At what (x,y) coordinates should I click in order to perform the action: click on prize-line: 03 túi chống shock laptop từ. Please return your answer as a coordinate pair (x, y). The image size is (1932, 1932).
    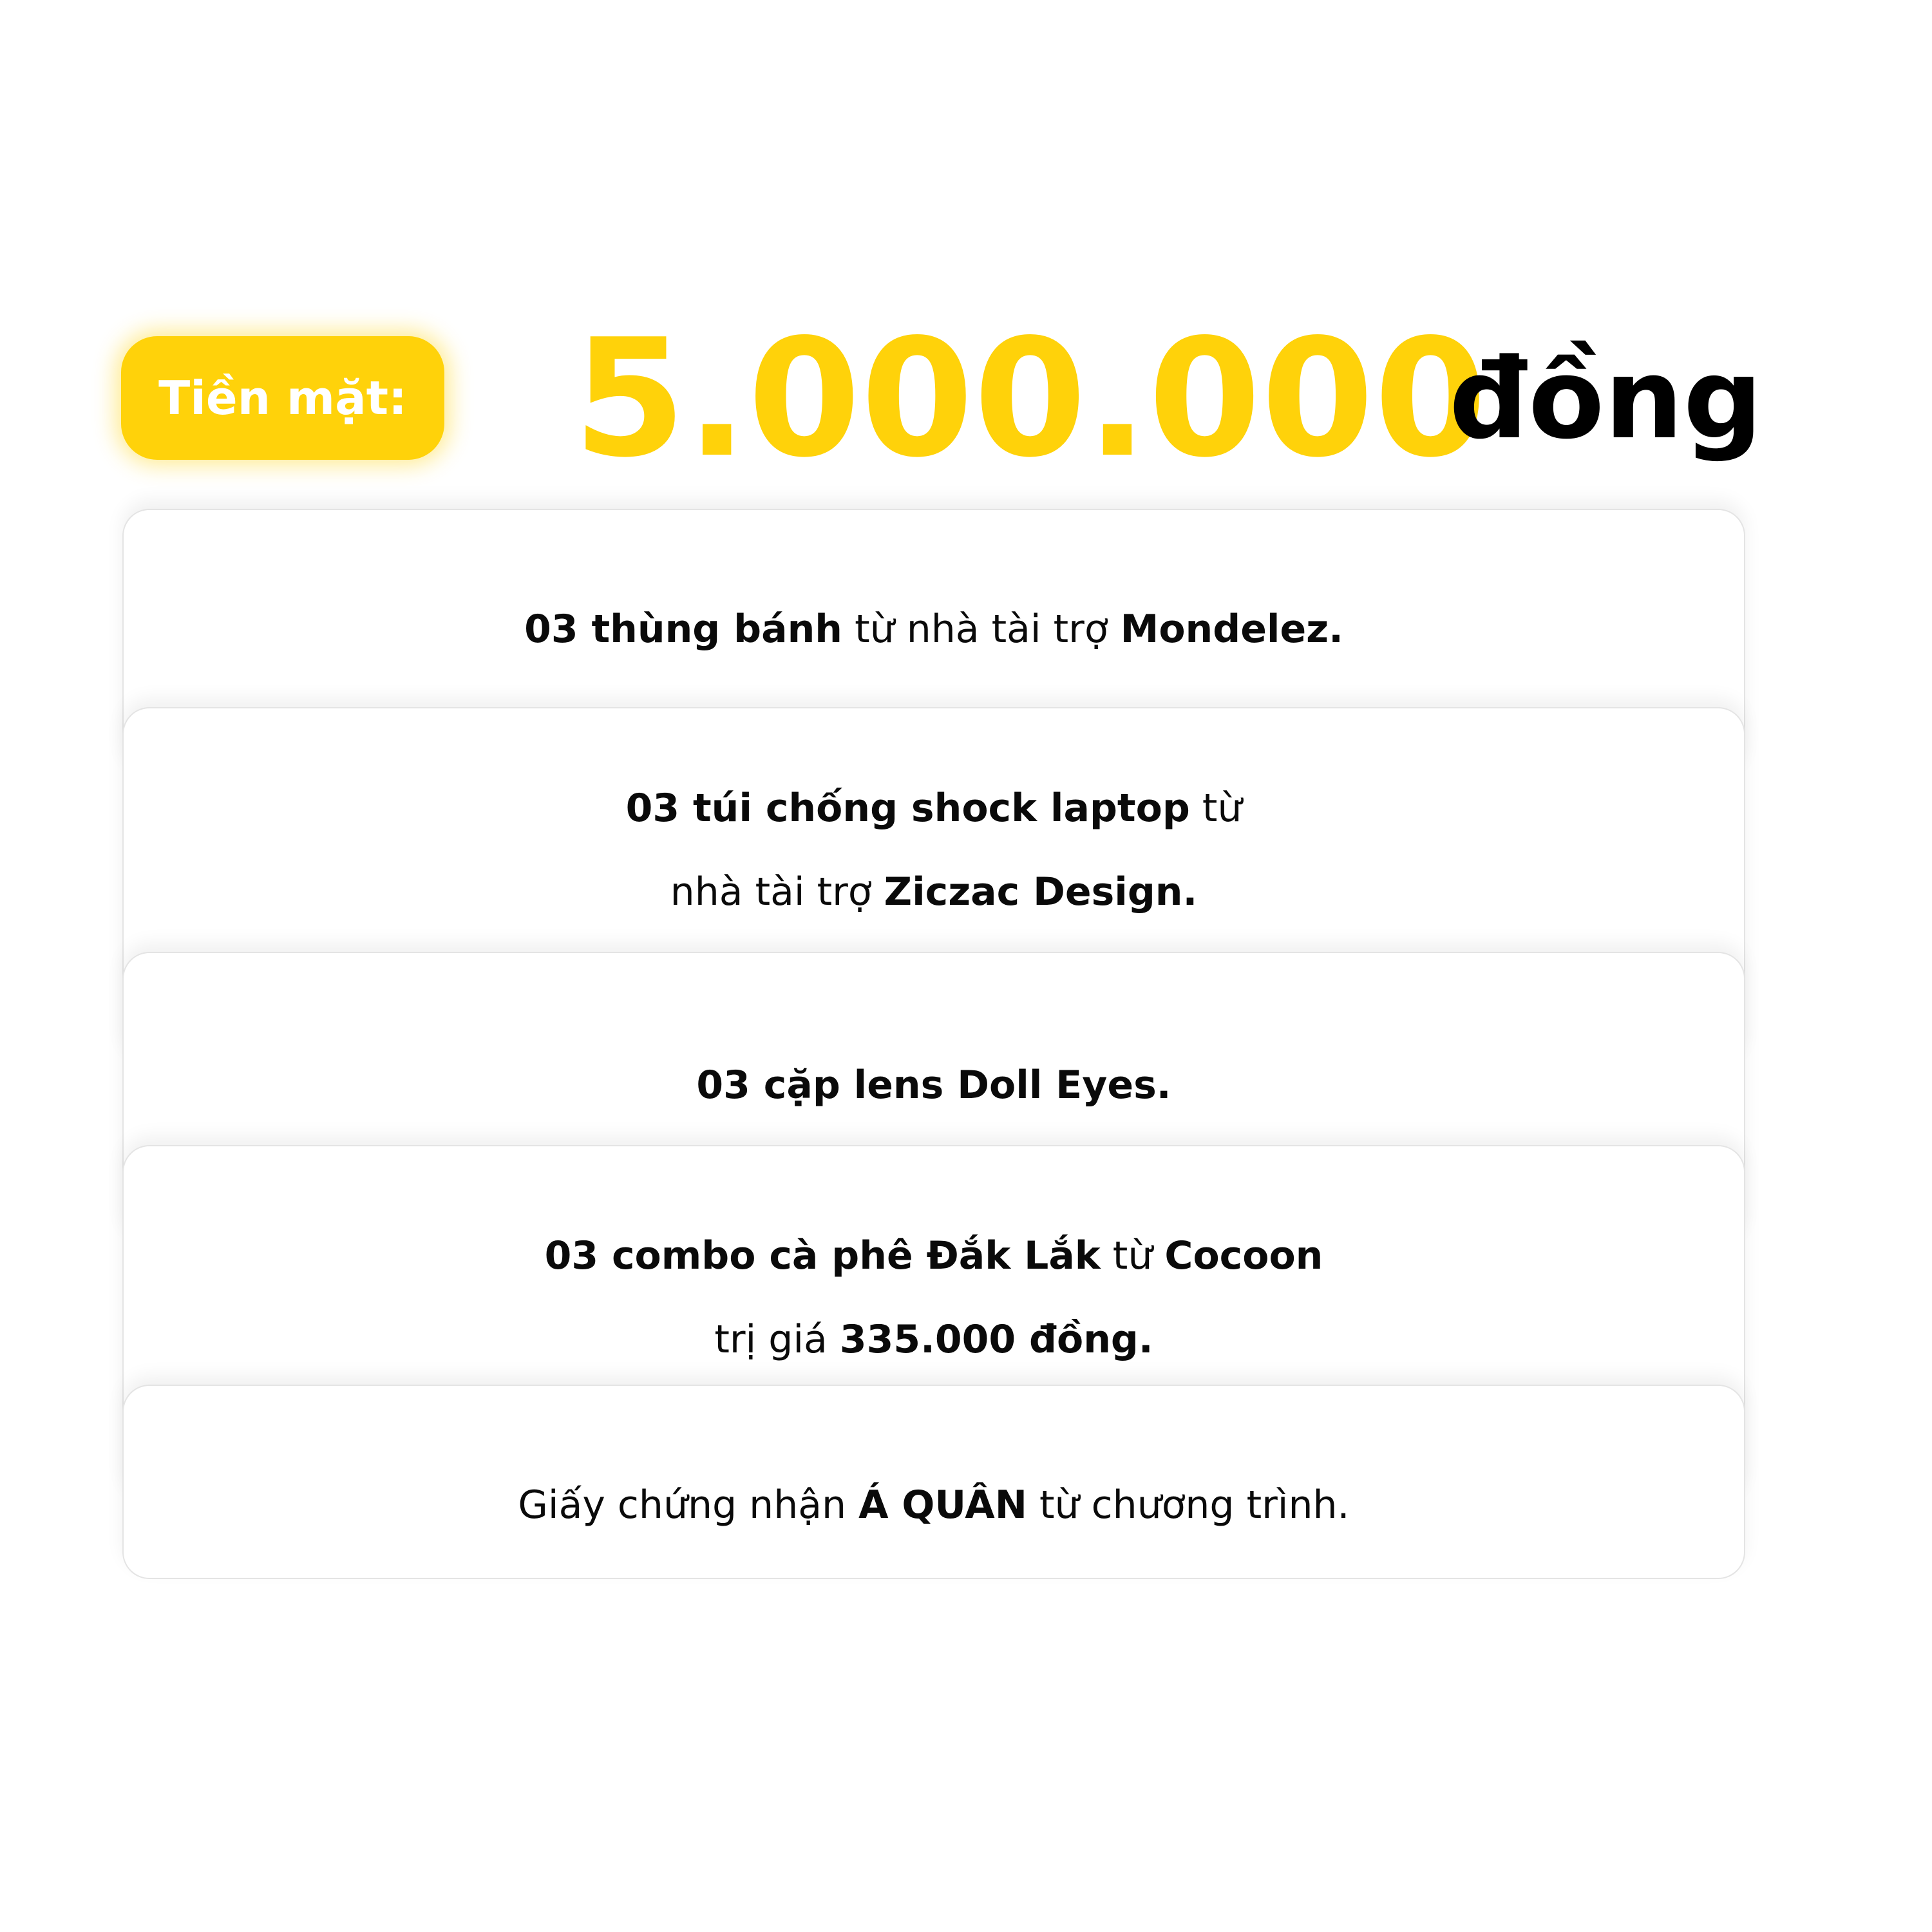
    Looking at the image, I should click on (934, 808).